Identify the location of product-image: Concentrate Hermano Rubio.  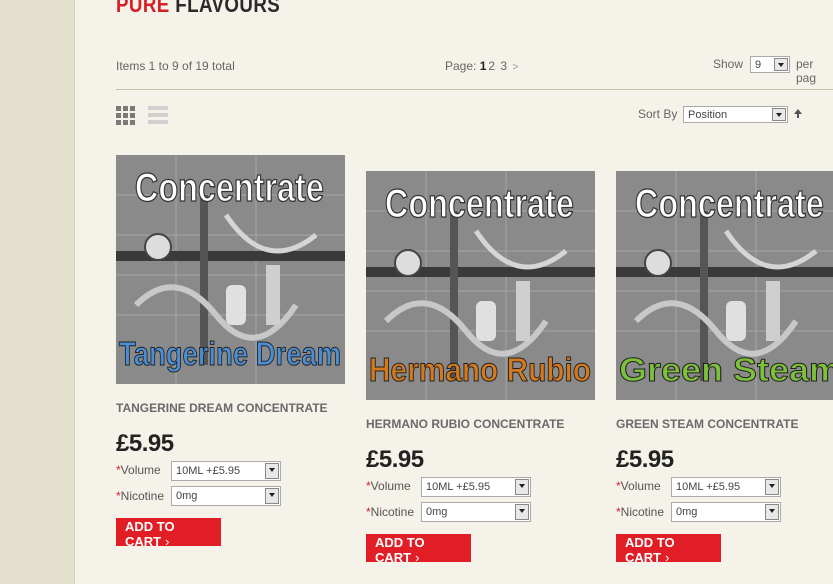
(480, 285).